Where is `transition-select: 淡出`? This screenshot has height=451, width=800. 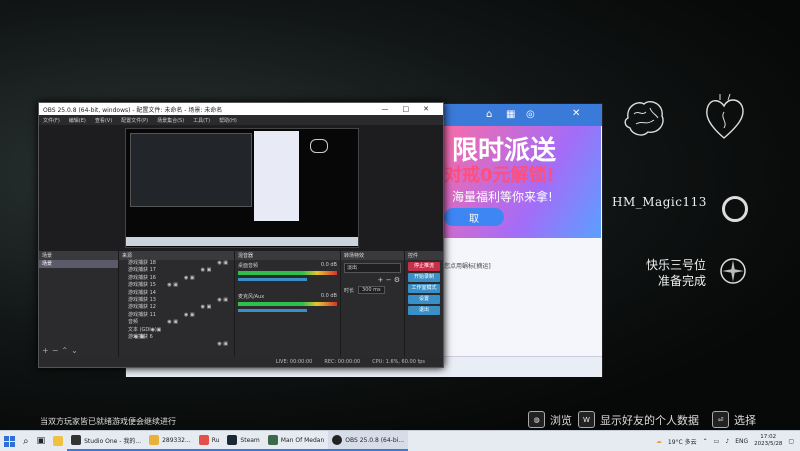
transition-select: 淡出 is located at coordinates (372, 268).